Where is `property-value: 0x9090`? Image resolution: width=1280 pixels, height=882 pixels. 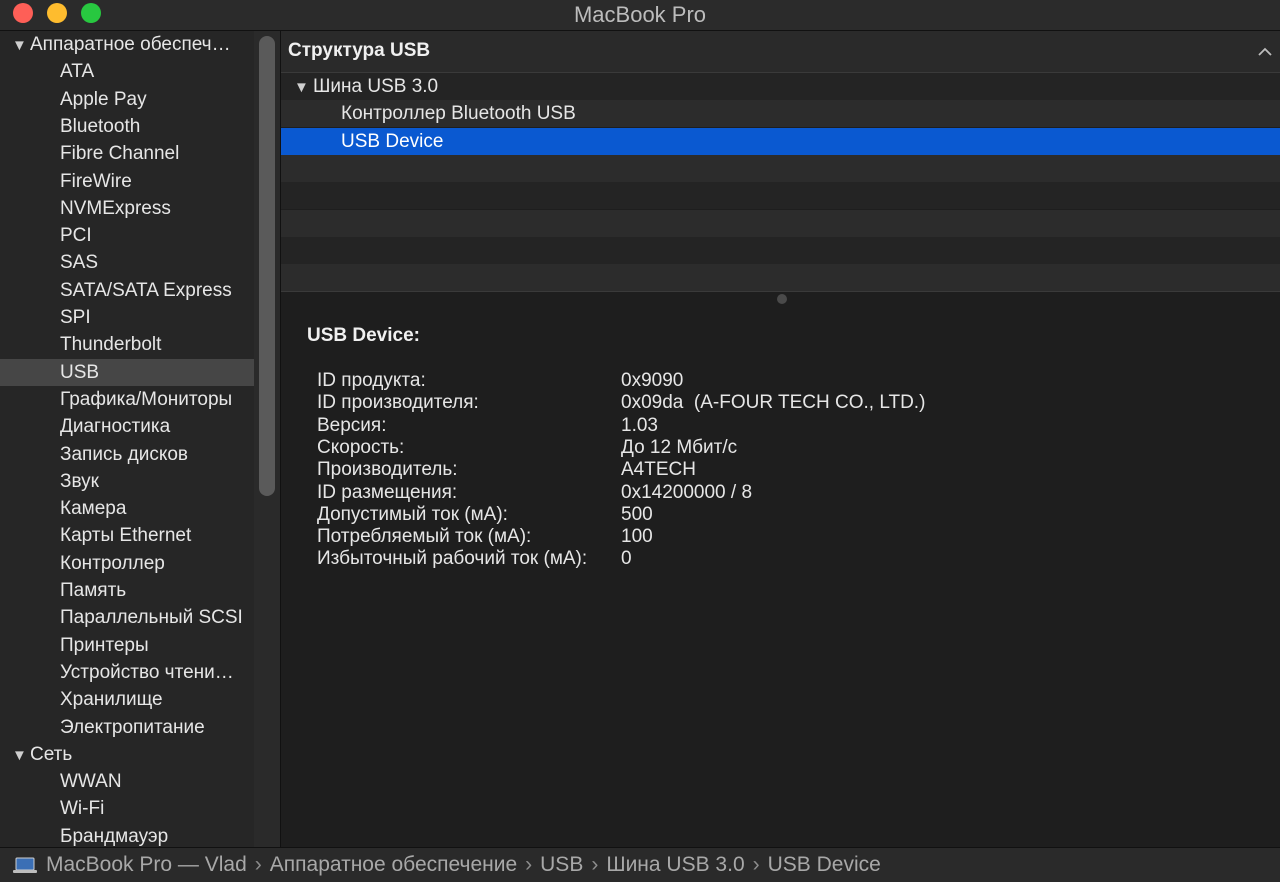 property-value: 0x9090 is located at coordinates (652, 380).